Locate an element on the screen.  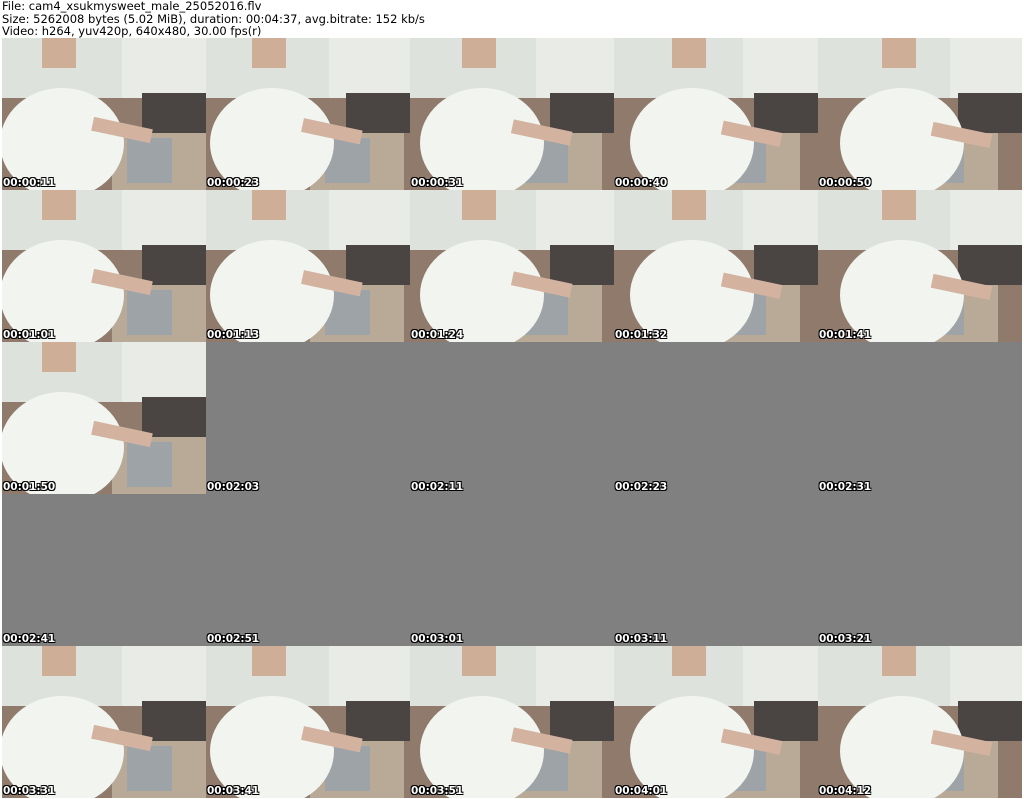
thumbnail: 00:00:23 is located at coordinates (308, 114).